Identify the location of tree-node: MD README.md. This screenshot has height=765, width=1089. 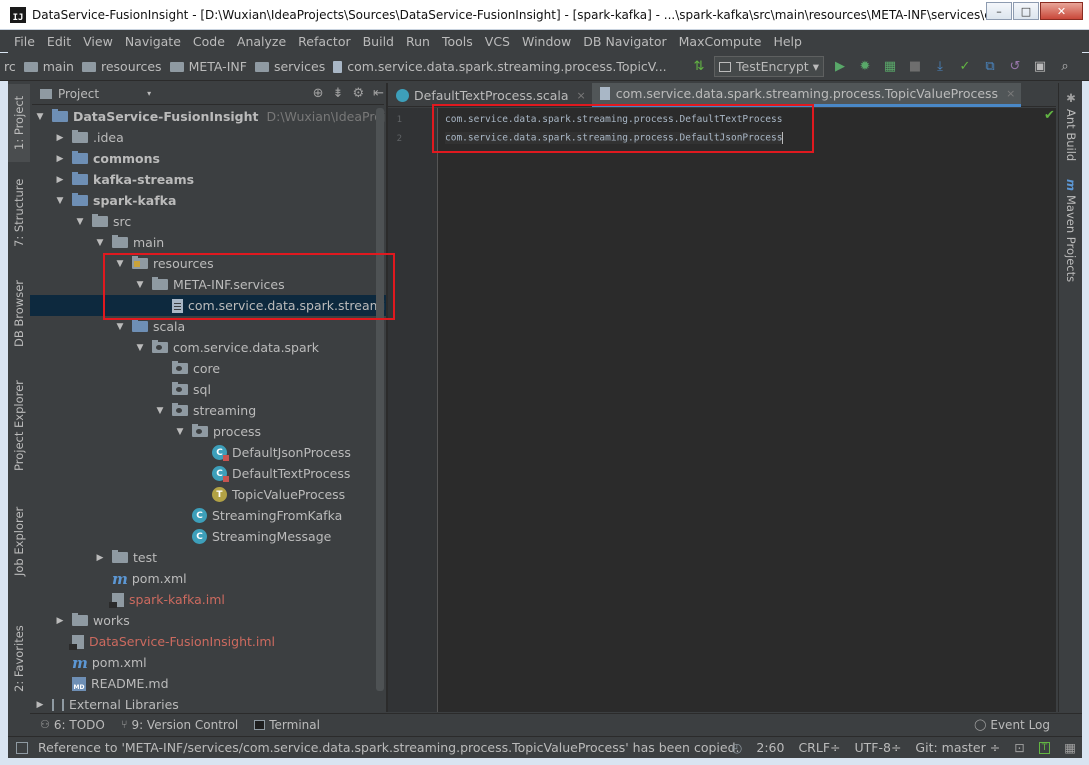
(99, 683).